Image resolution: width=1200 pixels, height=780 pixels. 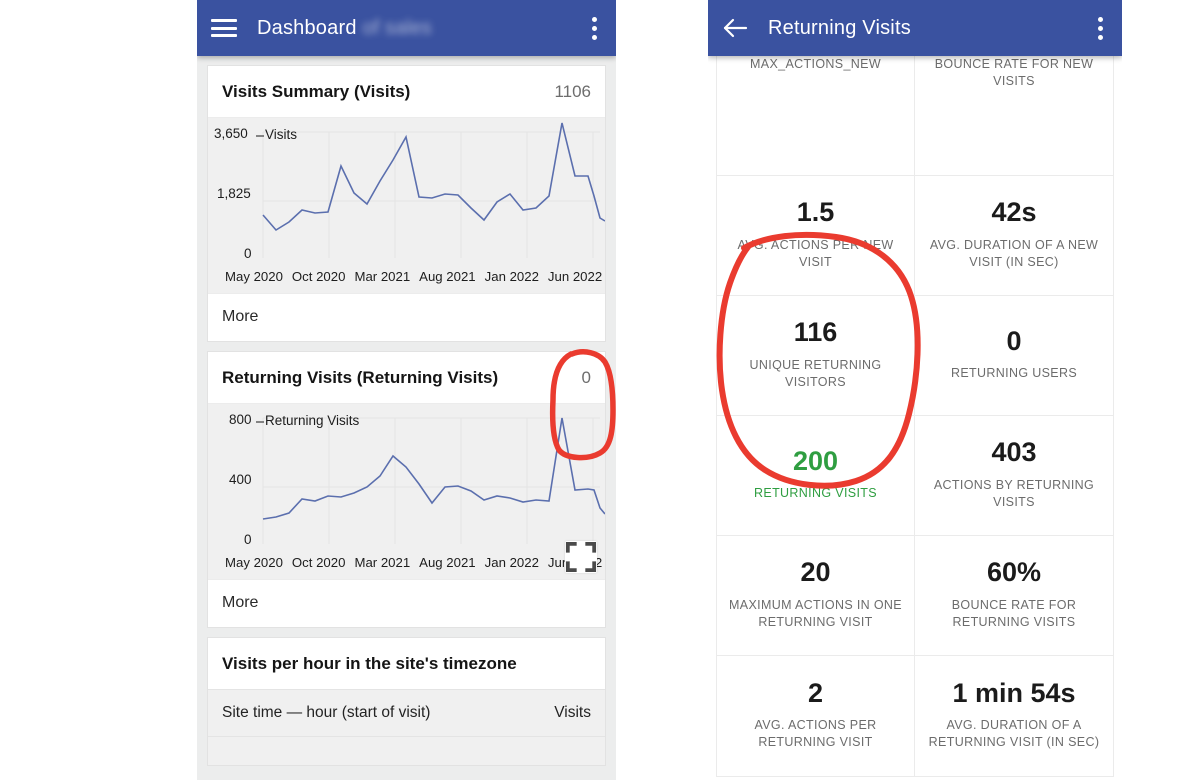 What do you see at coordinates (240, 419) in the screenshot?
I see `returning-chart-y-max-label: 800` at bounding box center [240, 419].